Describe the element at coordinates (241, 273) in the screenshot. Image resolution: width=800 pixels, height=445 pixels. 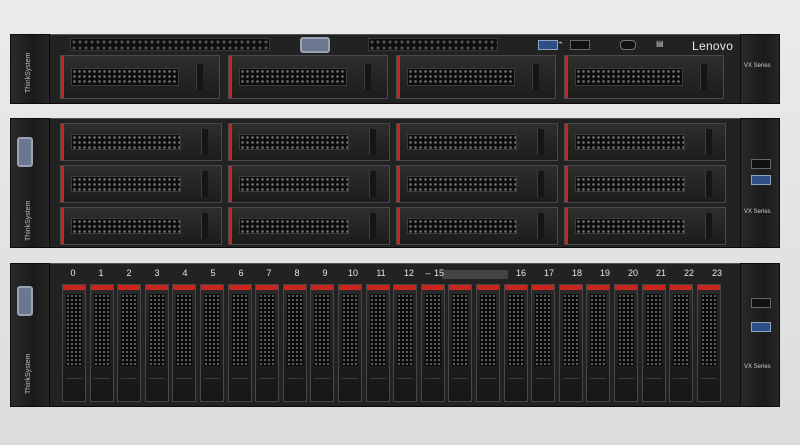
I see `bay-number: 6` at that location.